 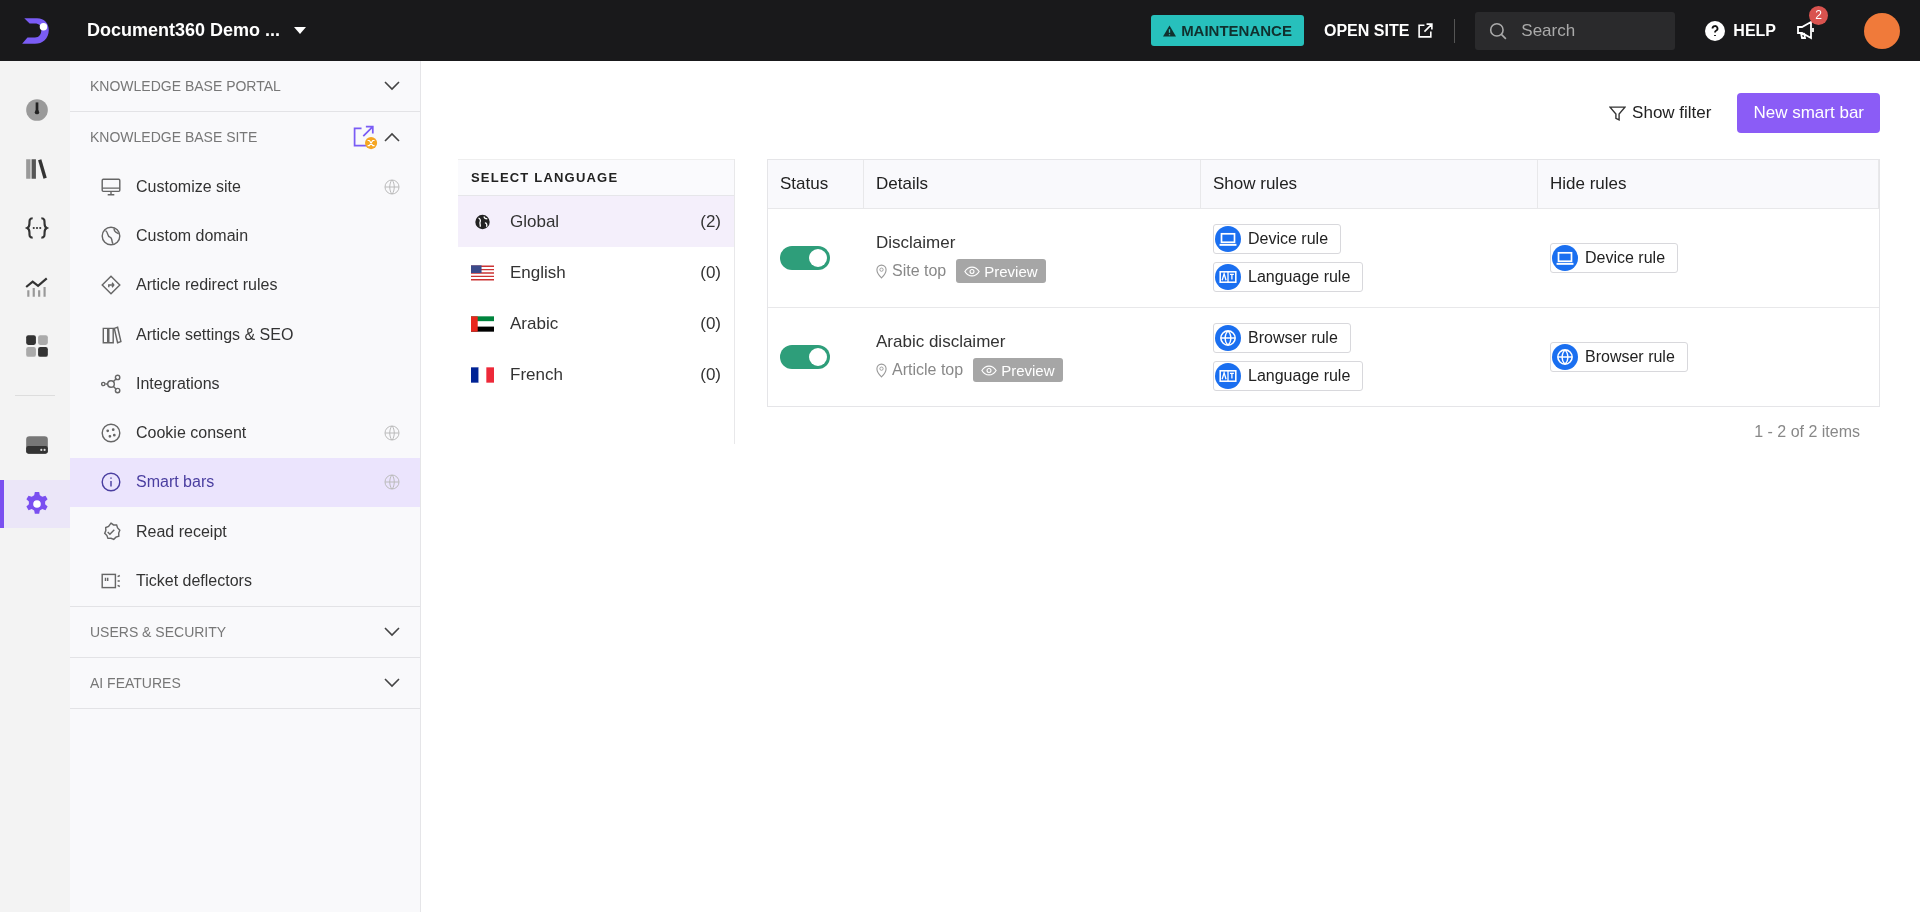 What do you see at coordinates (1660, 113) in the screenshot?
I see `show-filter-button: Show filter` at bounding box center [1660, 113].